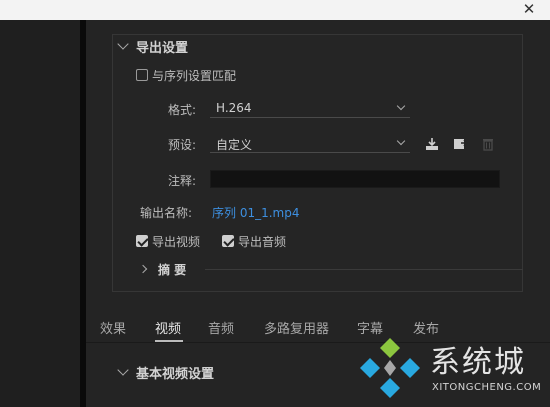  What do you see at coordinates (296, 327) in the screenshot?
I see `tab-multiplexer: 多路复用器` at bounding box center [296, 327].